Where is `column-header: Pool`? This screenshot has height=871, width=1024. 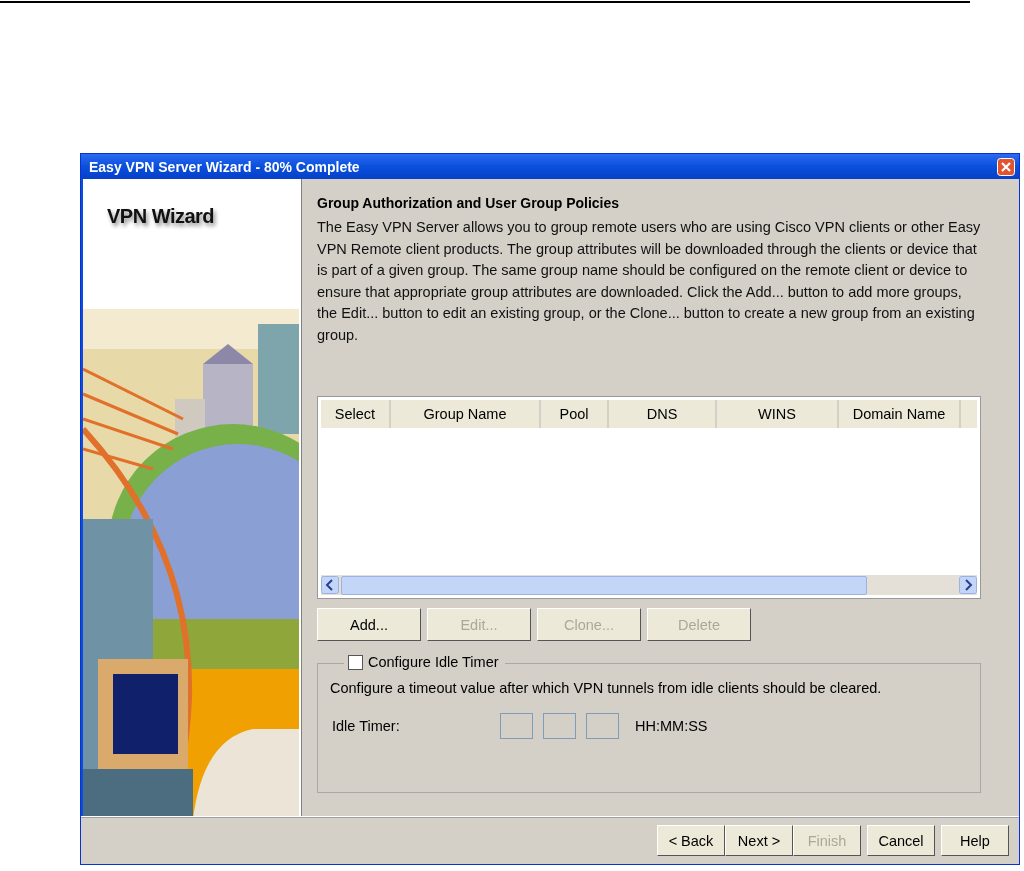
column-header: Pool is located at coordinates (575, 414).